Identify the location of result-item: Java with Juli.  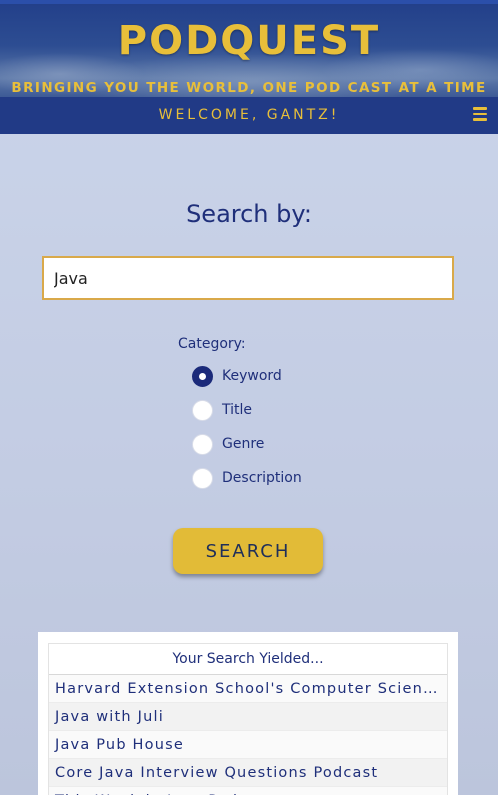
(248, 717).